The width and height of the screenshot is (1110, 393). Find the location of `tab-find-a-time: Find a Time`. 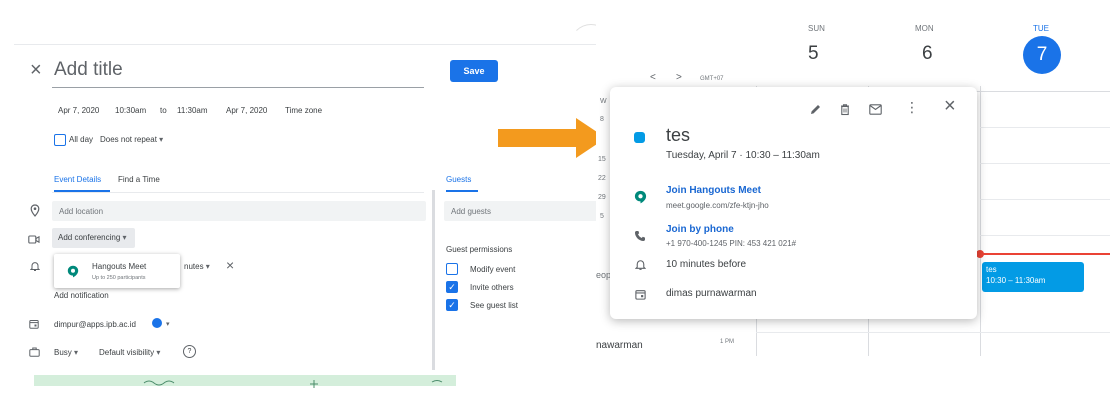

tab-find-a-time: Find a Time is located at coordinates (139, 179).